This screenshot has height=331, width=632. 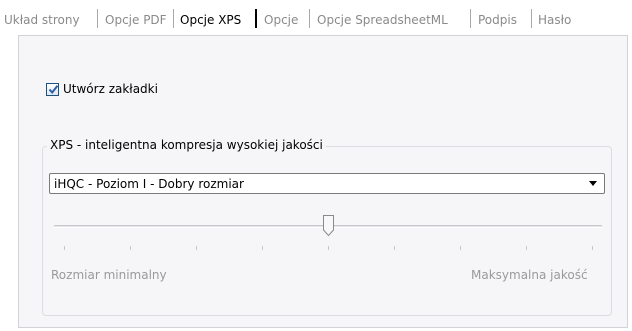 What do you see at coordinates (327, 183) in the screenshot?
I see `compression-level-select: iHQC - Poziom I - Dobry rozmiar` at bounding box center [327, 183].